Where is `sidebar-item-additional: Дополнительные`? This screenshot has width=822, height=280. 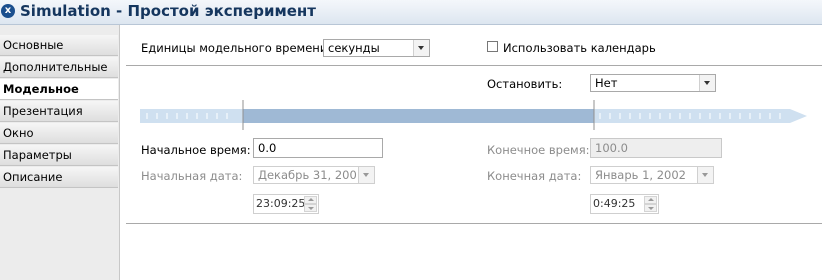 sidebar-item-additional: Дополнительные is located at coordinates (59, 67).